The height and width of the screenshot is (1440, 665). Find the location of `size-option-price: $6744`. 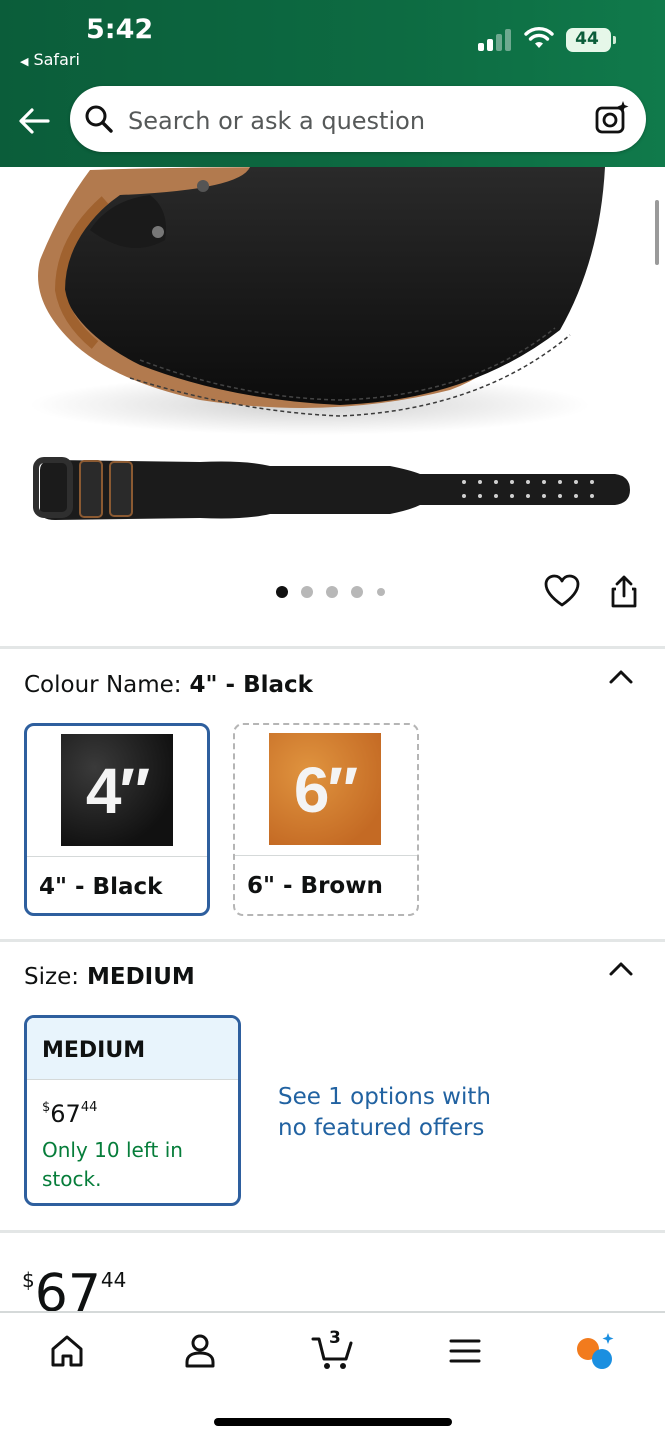

size-option-price: $6744 is located at coordinates (70, 1114).